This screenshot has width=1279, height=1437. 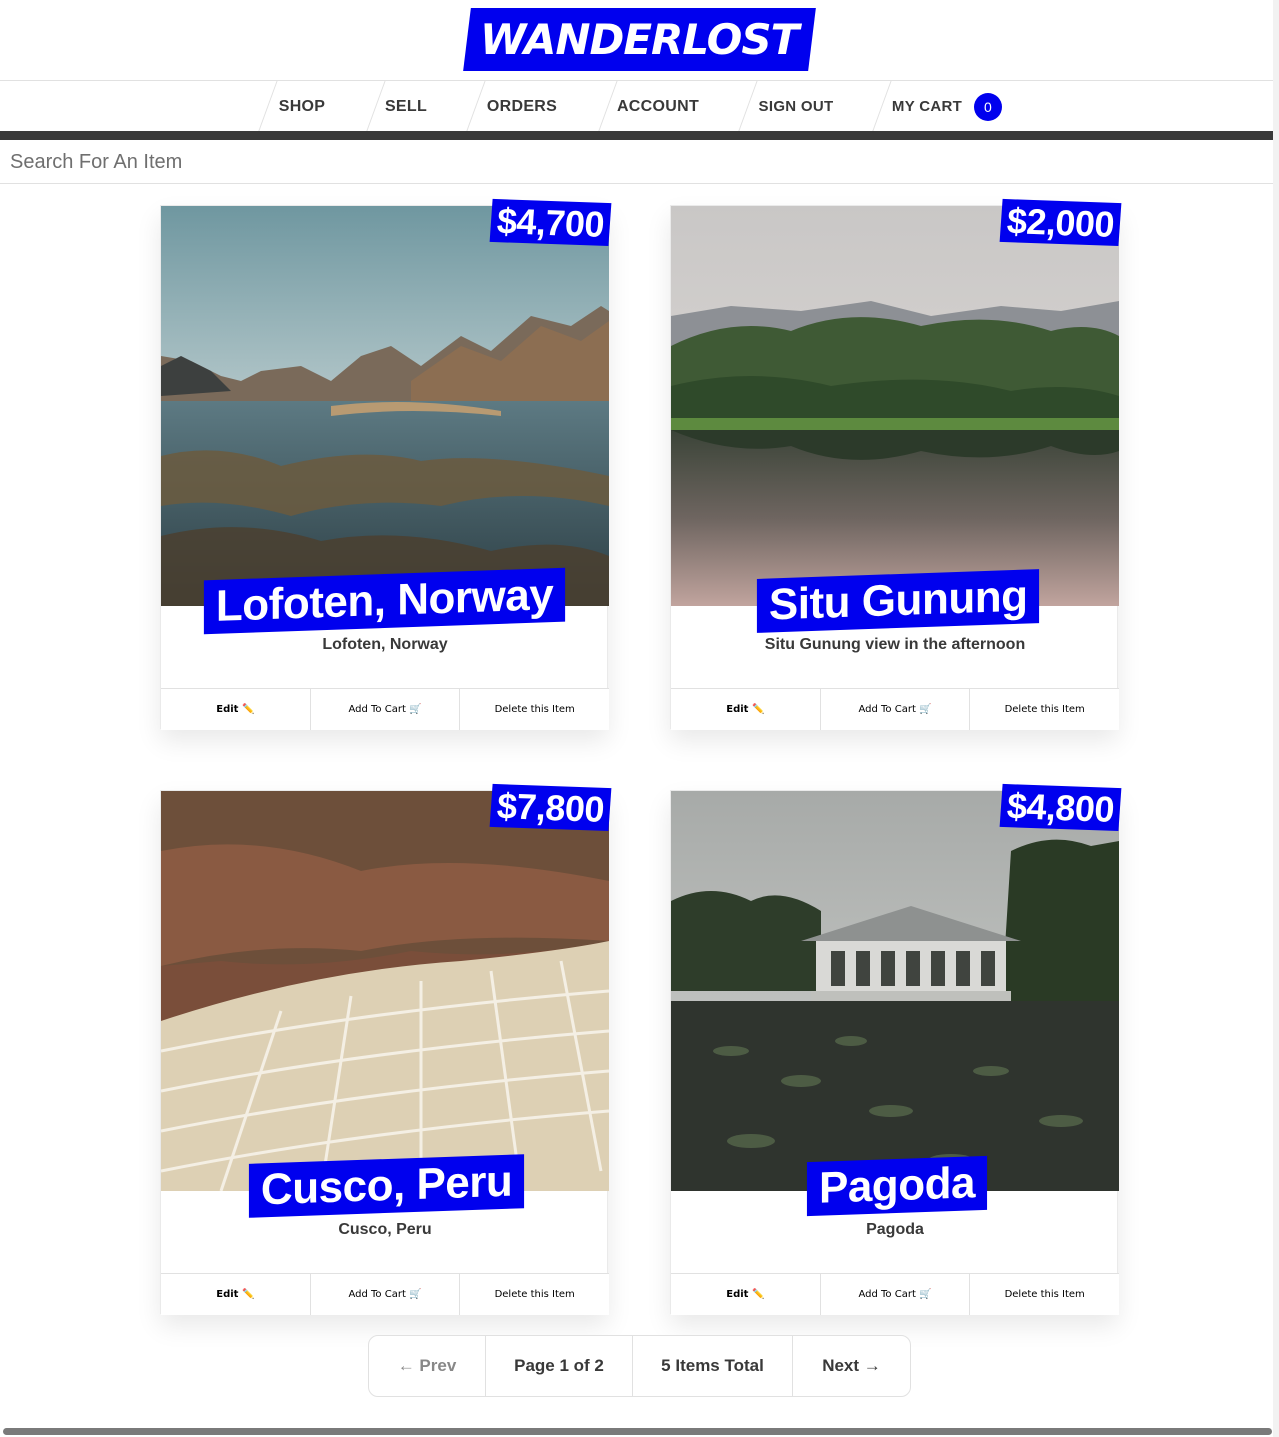 What do you see at coordinates (895, 644) in the screenshot?
I see `item-description: Situ Gunung view in the afternoon` at bounding box center [895, 644].